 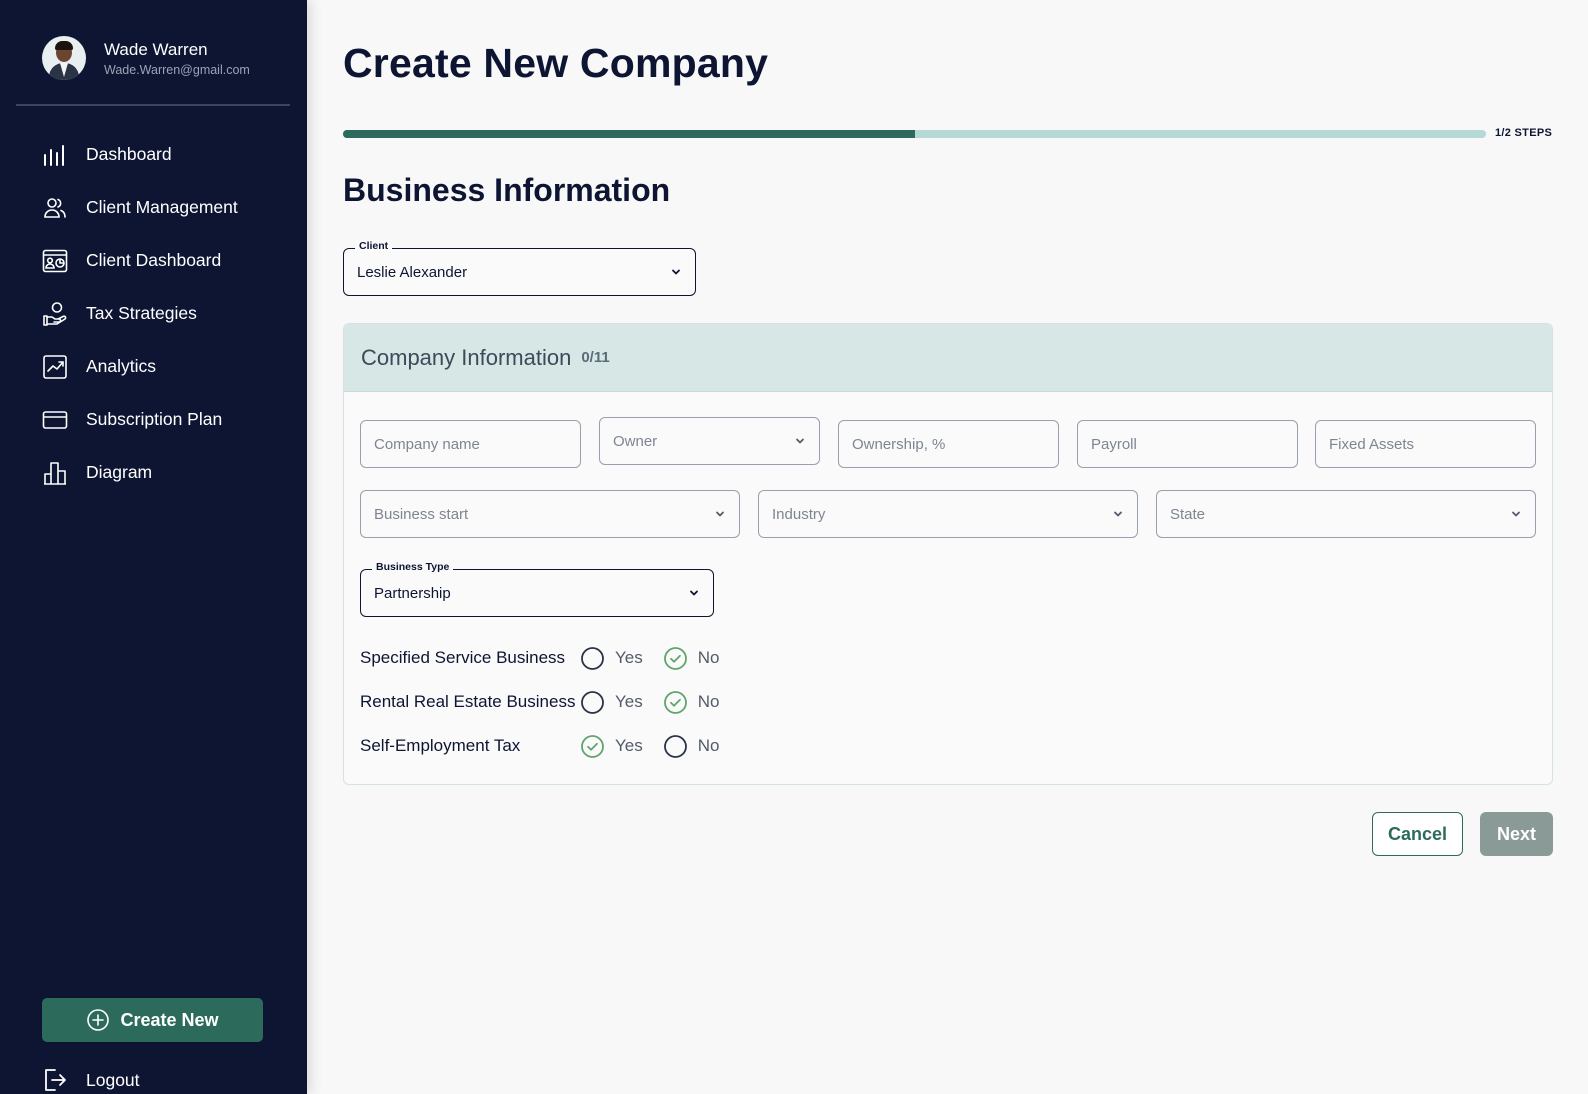 I want to click on user-email: Wade.Warren@gmail.com, so click(x=177, y=69).